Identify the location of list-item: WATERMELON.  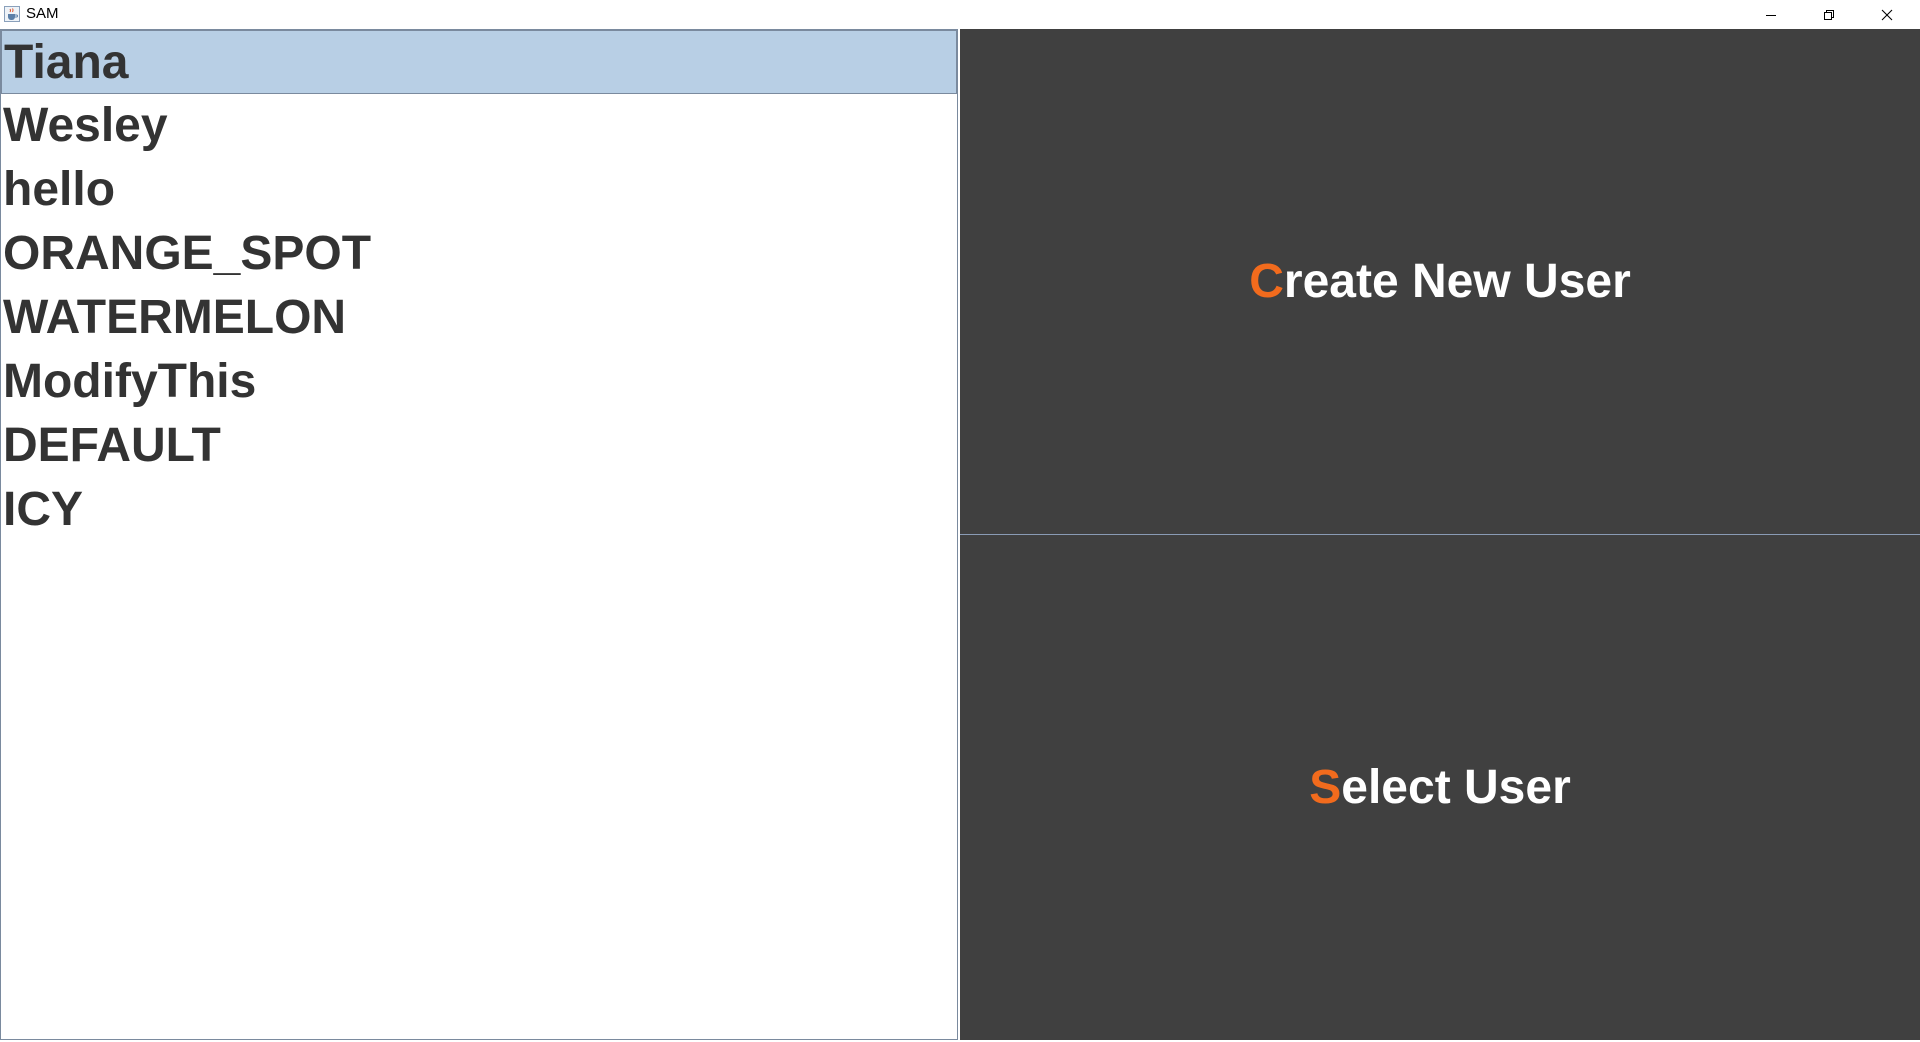
(479, 318).